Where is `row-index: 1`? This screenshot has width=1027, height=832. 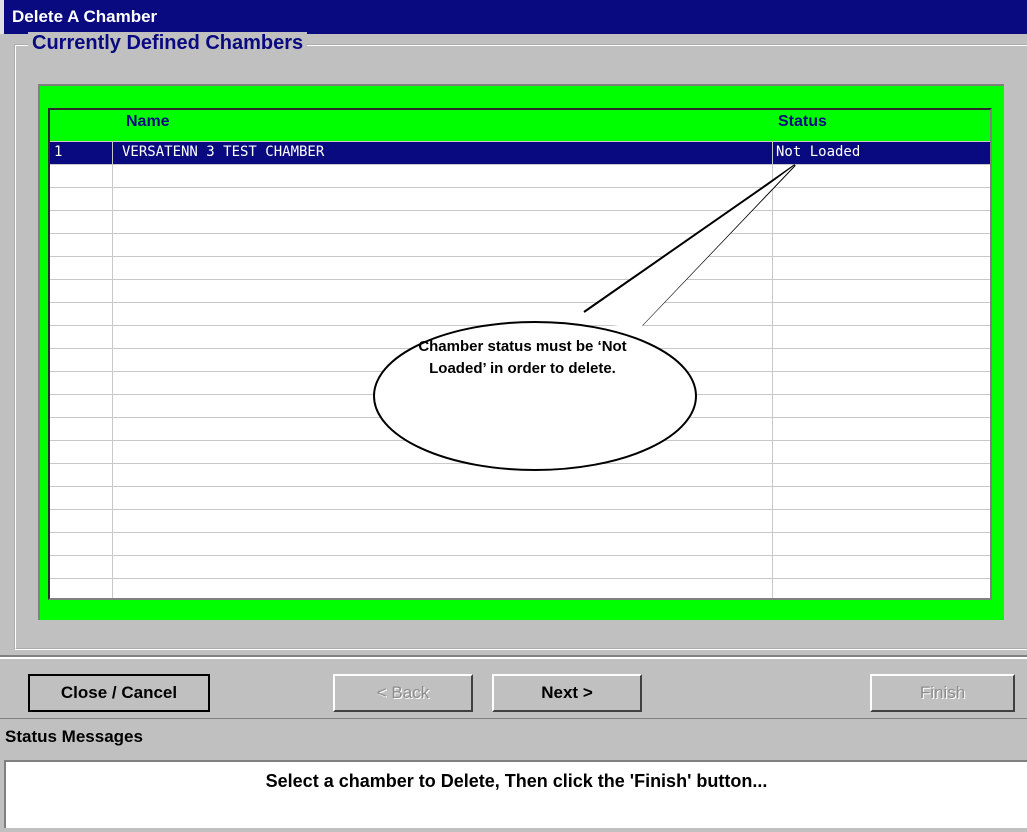 row-index: 1 is located at coordinates (58, 152).